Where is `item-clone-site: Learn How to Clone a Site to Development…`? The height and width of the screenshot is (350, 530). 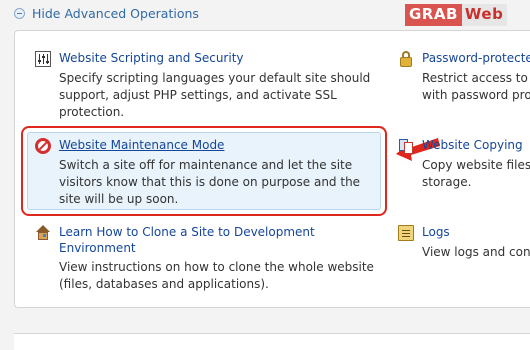
item-clone-site: Learn How to Clone a Site to Development… is located at coordinates (205, 258).